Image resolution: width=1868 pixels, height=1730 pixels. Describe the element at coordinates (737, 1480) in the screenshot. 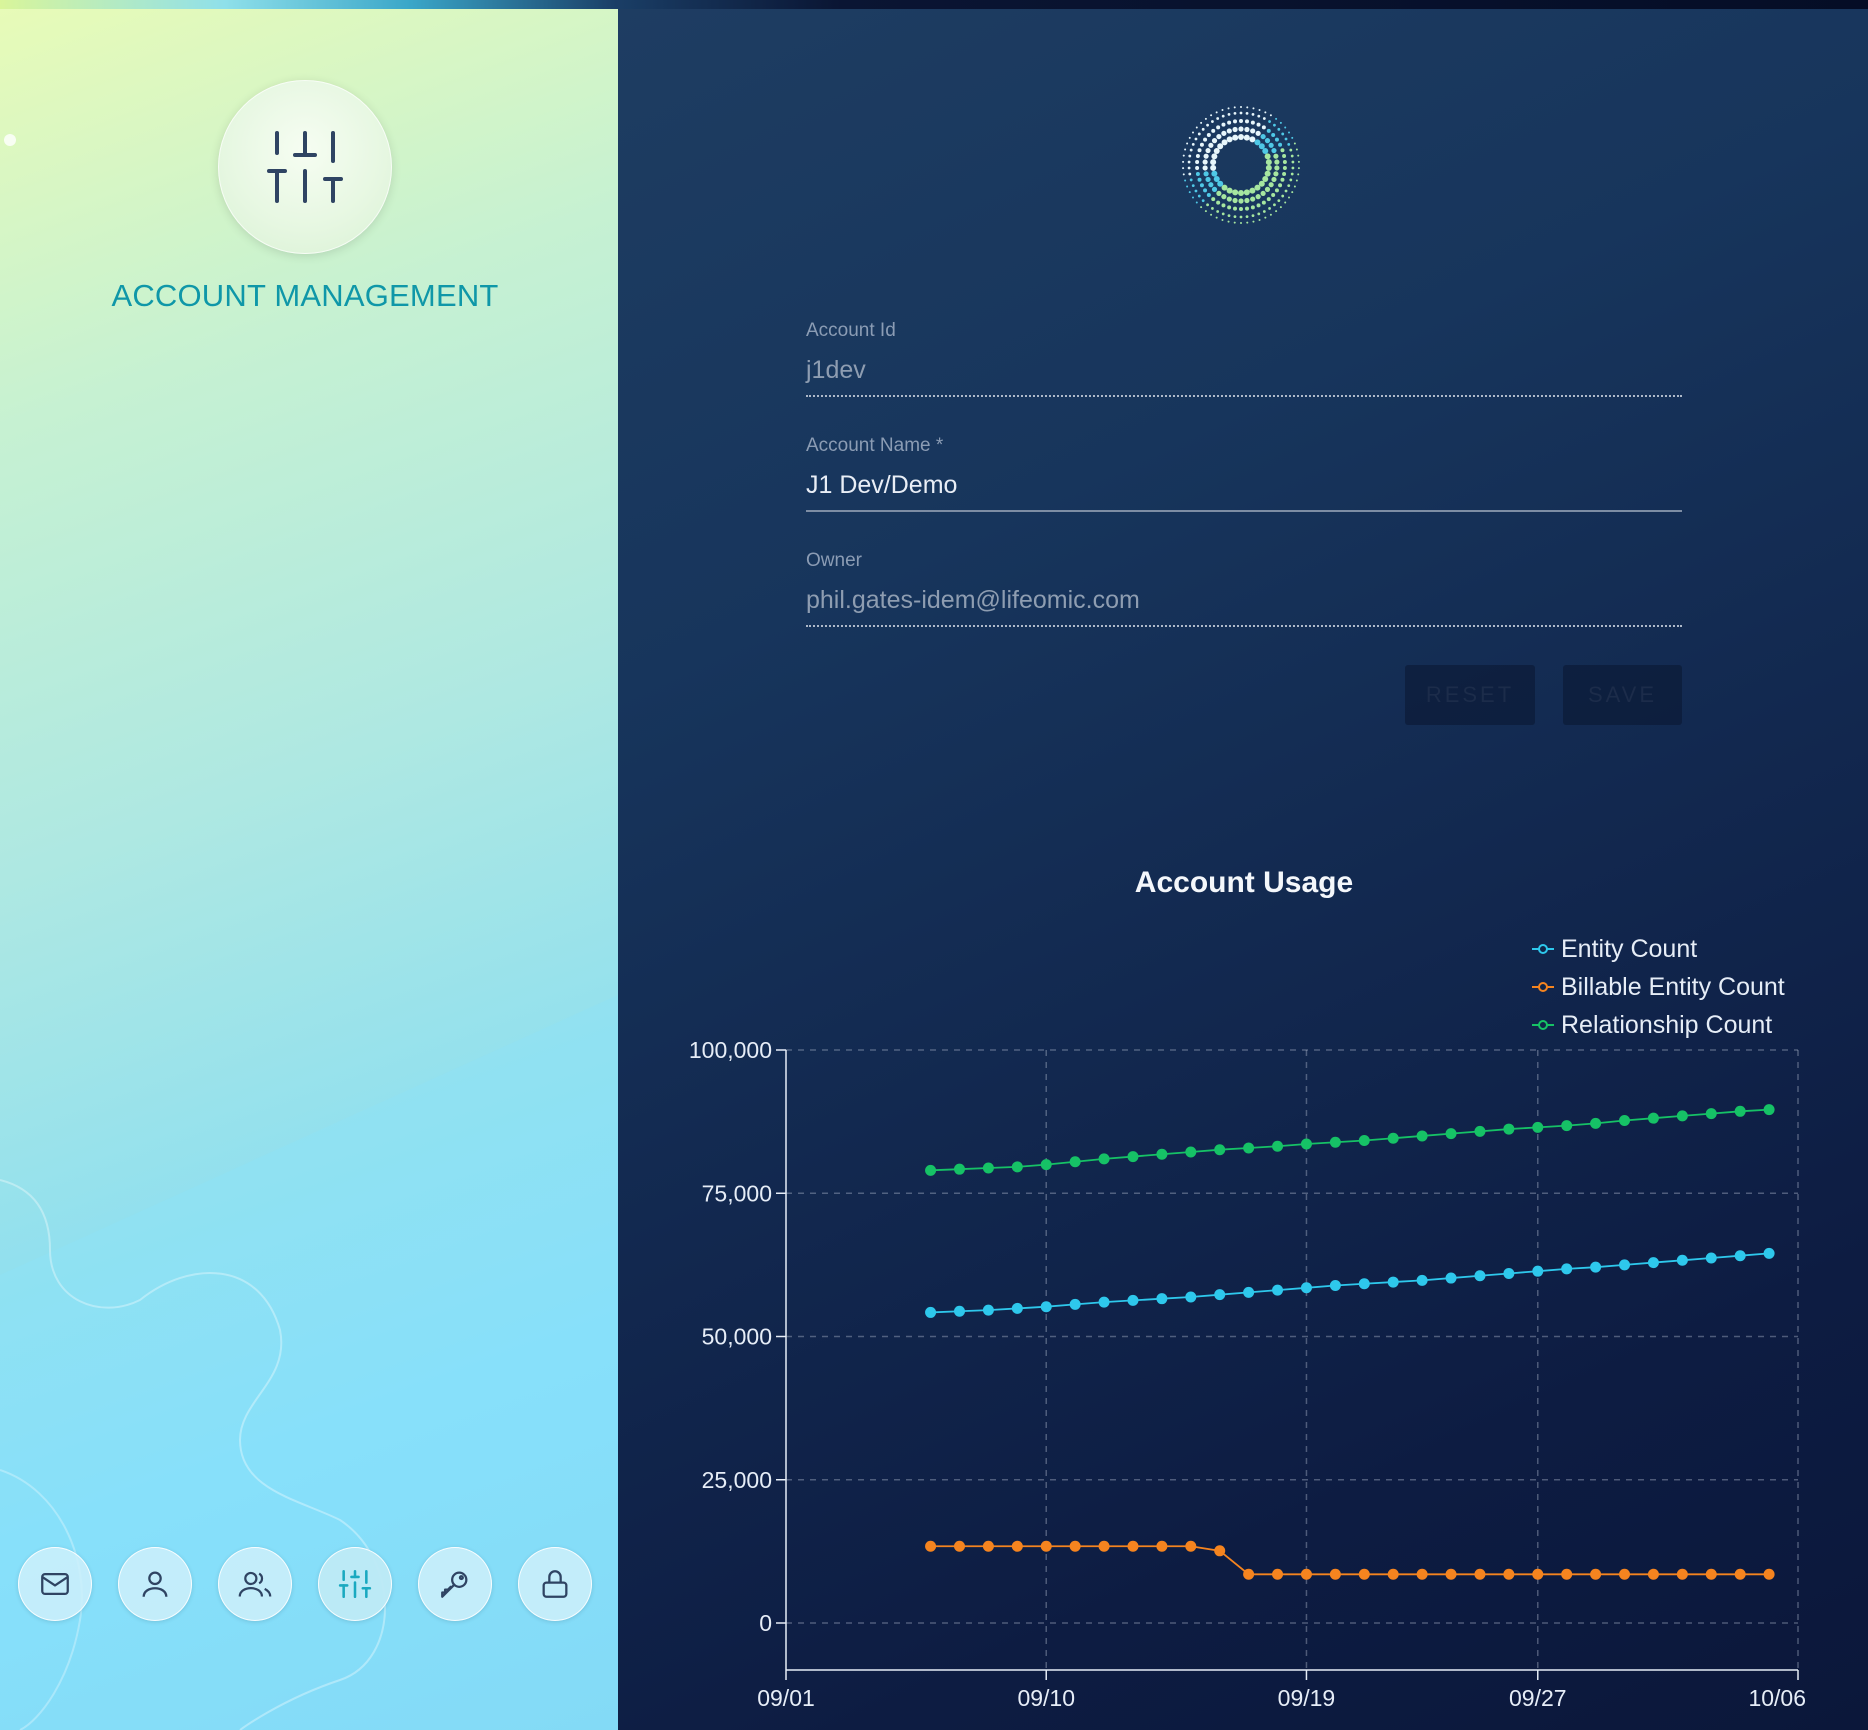

I see `y-tick-label: 25,000` at that location.